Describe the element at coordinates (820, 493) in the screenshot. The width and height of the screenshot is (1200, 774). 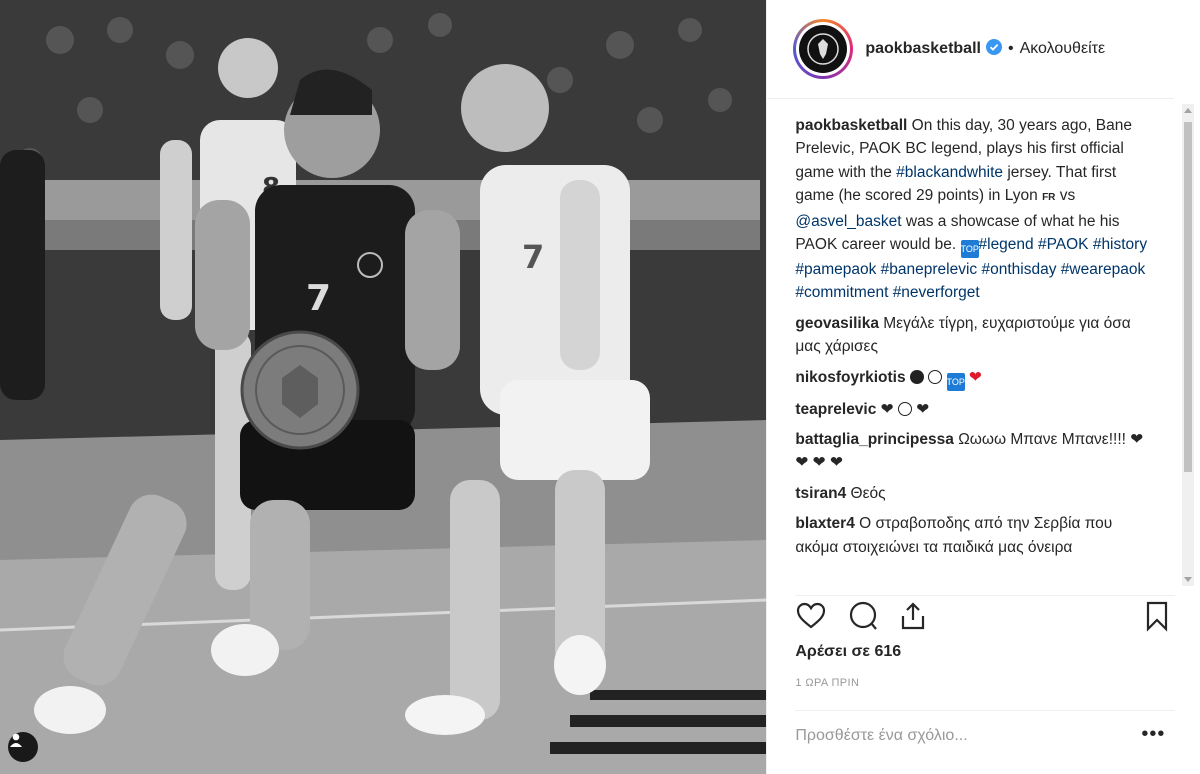
I see `comment-username: tsiran4` at that location.